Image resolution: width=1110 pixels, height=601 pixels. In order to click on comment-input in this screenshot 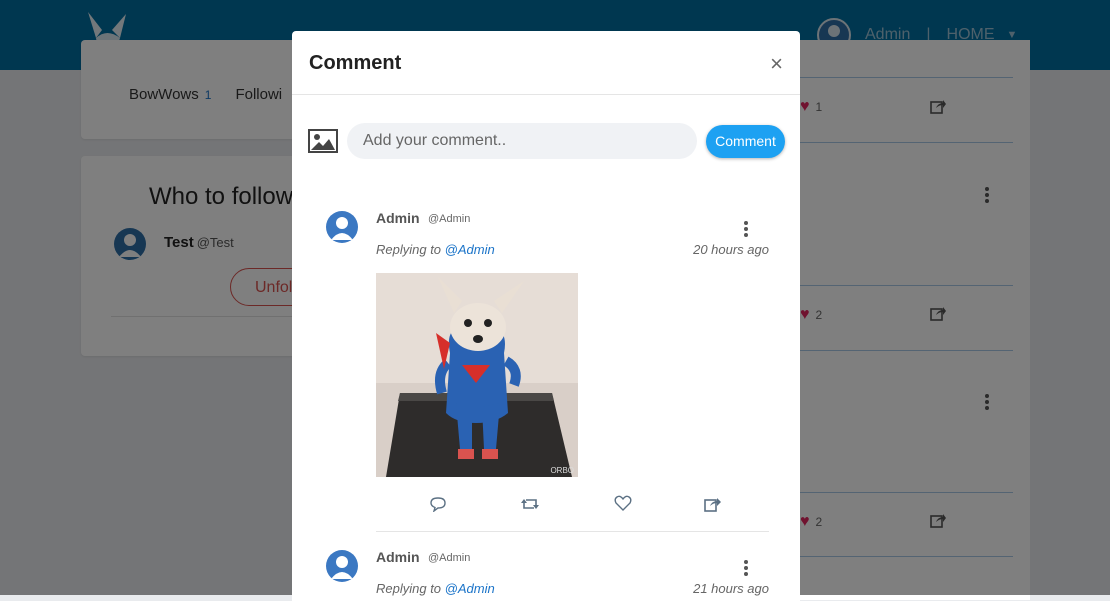, I will do `click(522, 141)`.